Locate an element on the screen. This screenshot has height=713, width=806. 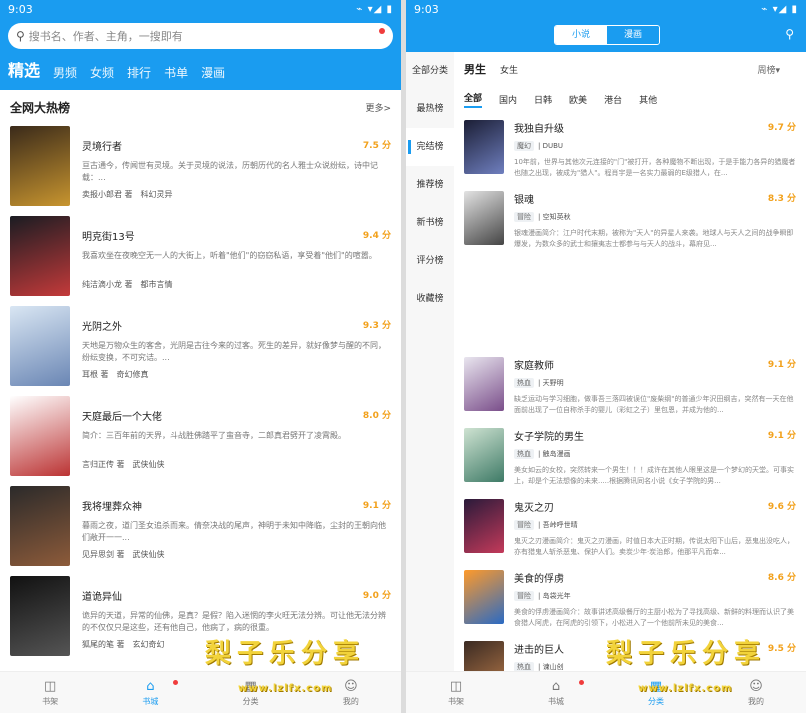
weekly-sort-dropdown: 周榜▾ is located at coordinates (768, 69).